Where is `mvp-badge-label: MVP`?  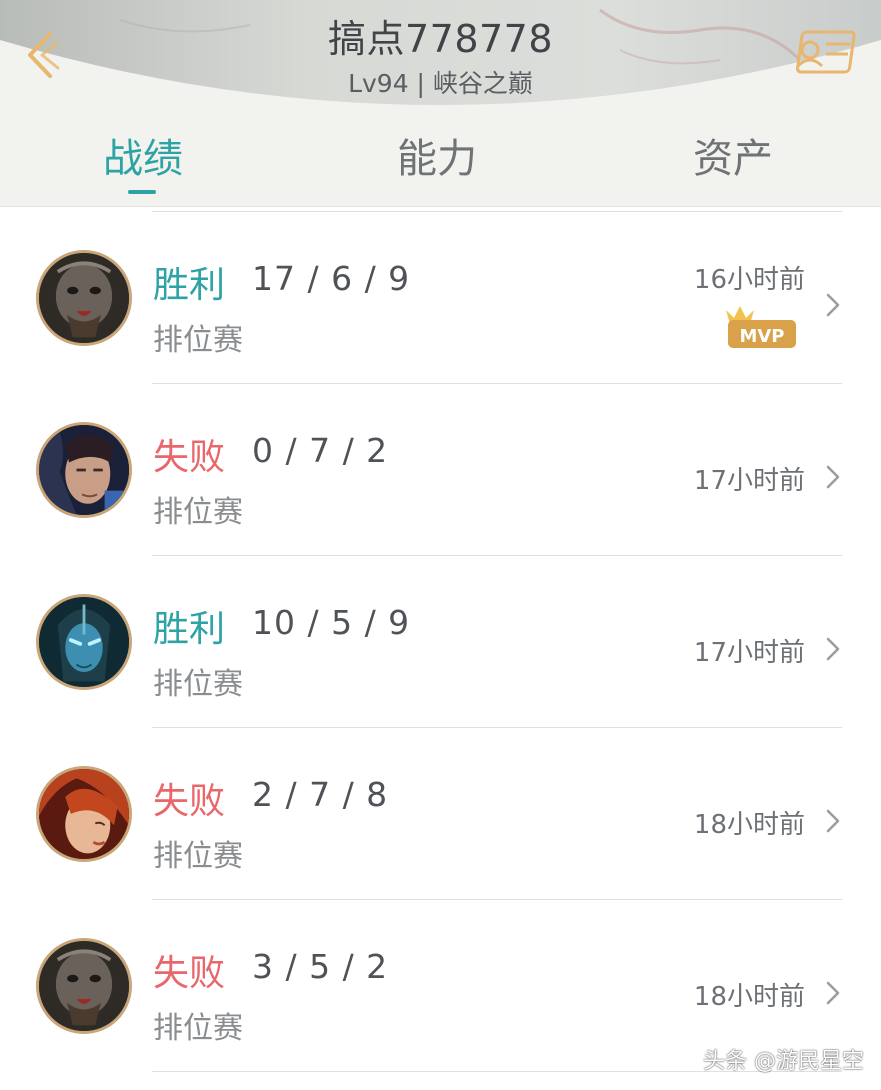 mvp-badge-label: MVP is located at coordinates (761, 336).